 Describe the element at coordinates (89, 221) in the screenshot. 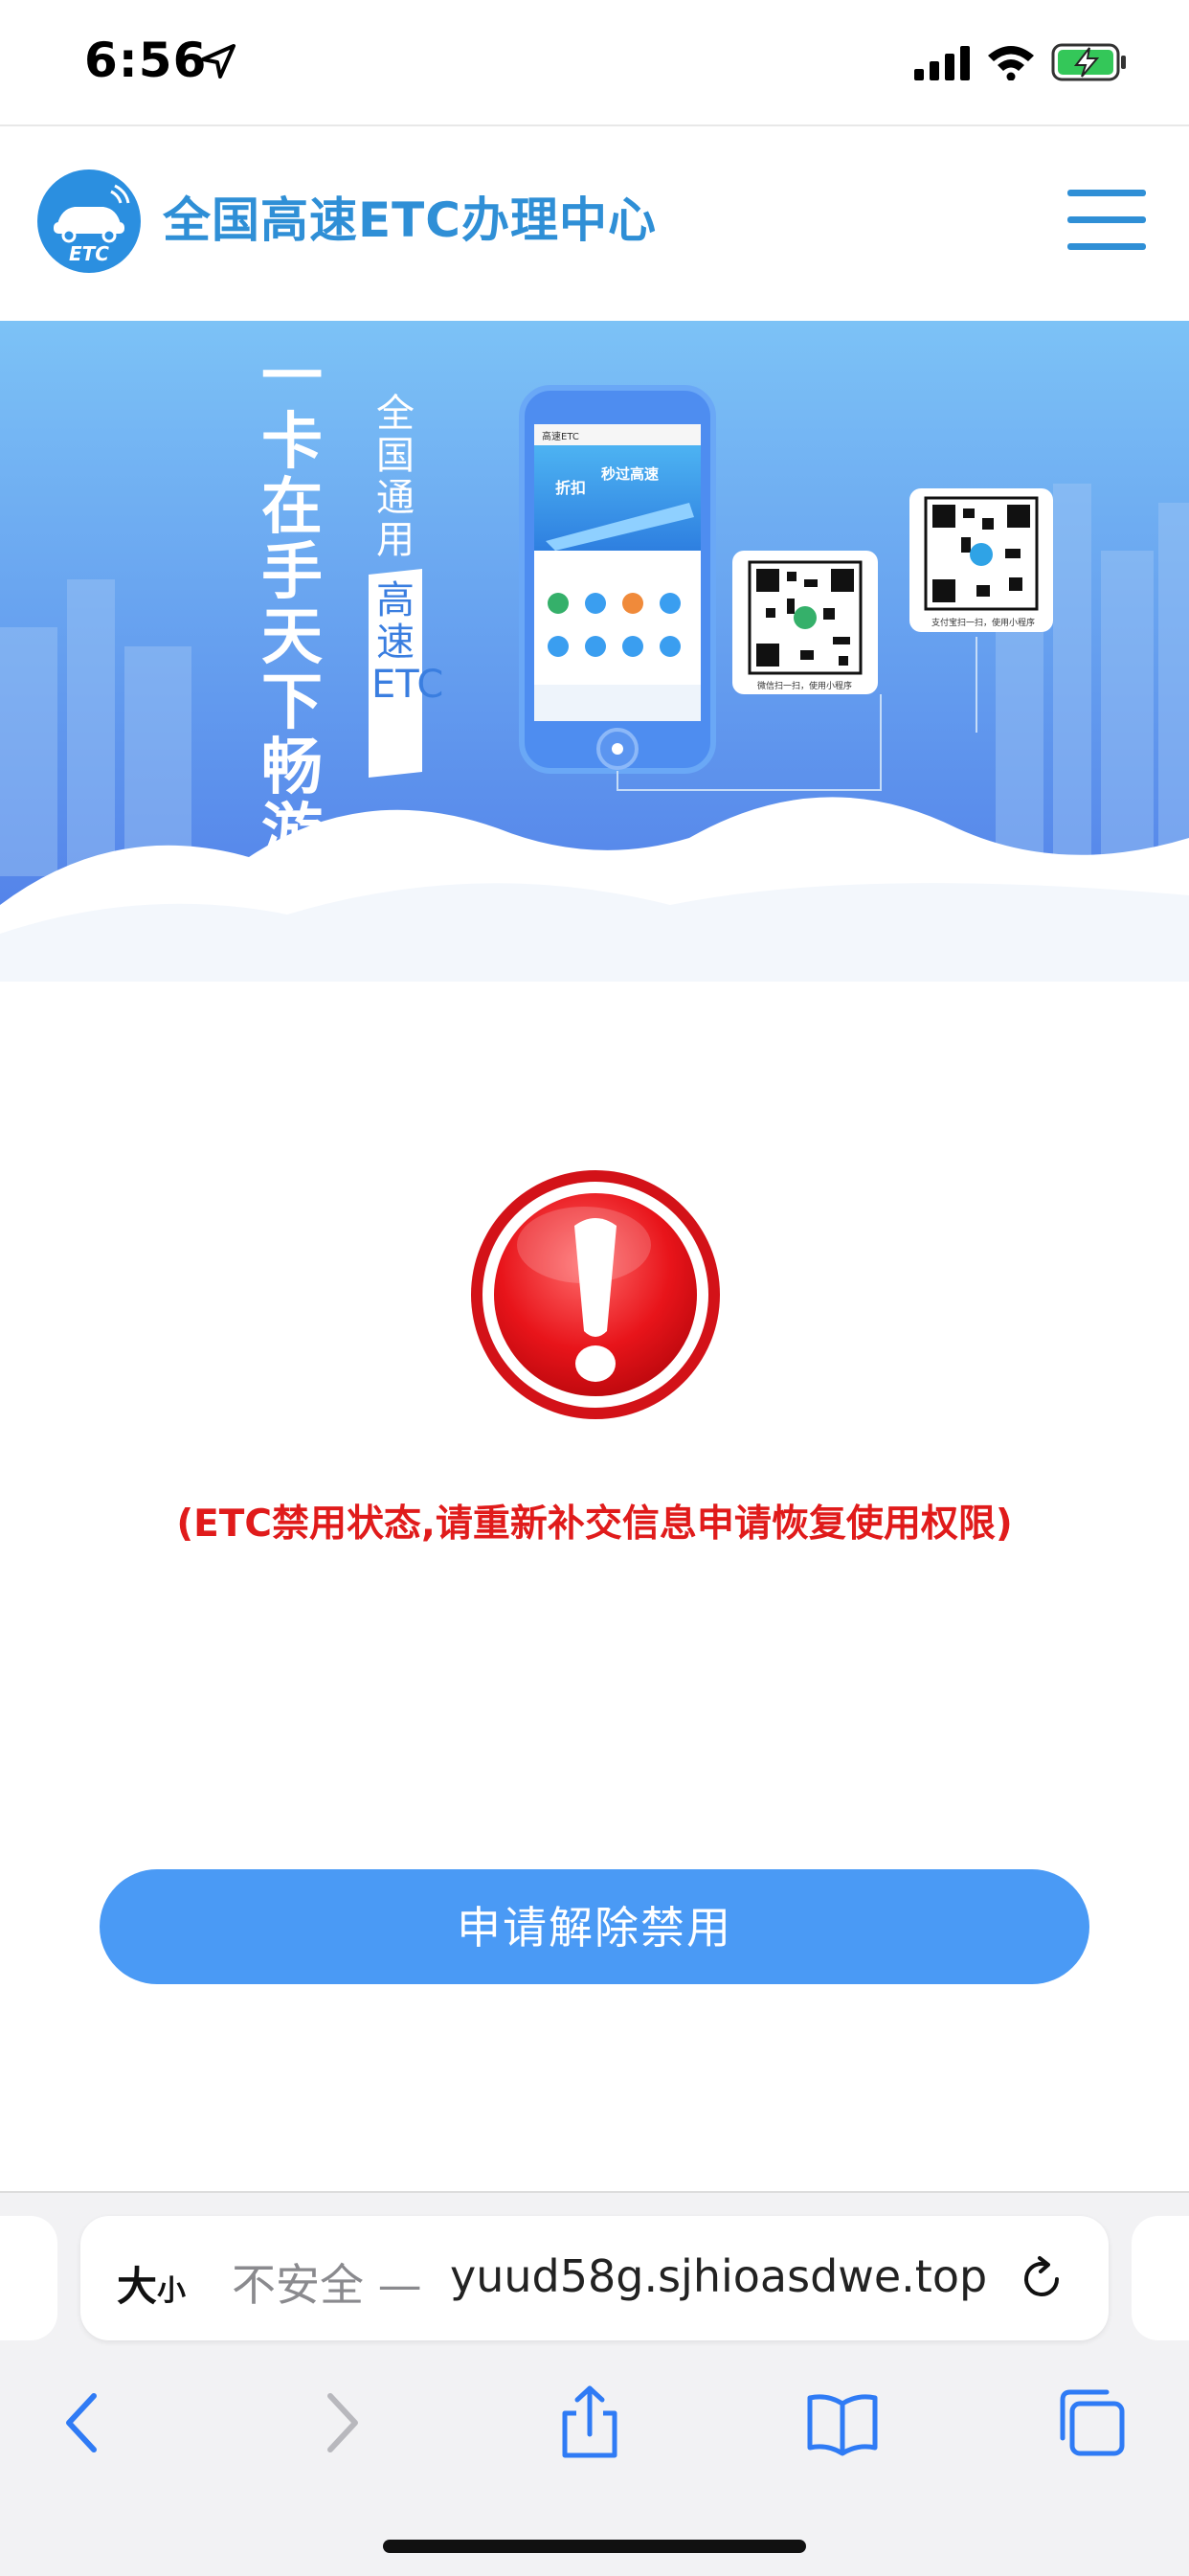

I see `etc-logo: ETC` at that location.